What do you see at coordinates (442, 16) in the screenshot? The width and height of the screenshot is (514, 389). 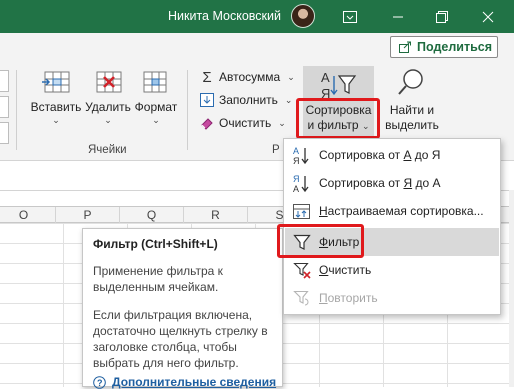 I see `restore-icon` at bounding box center [442, 16].